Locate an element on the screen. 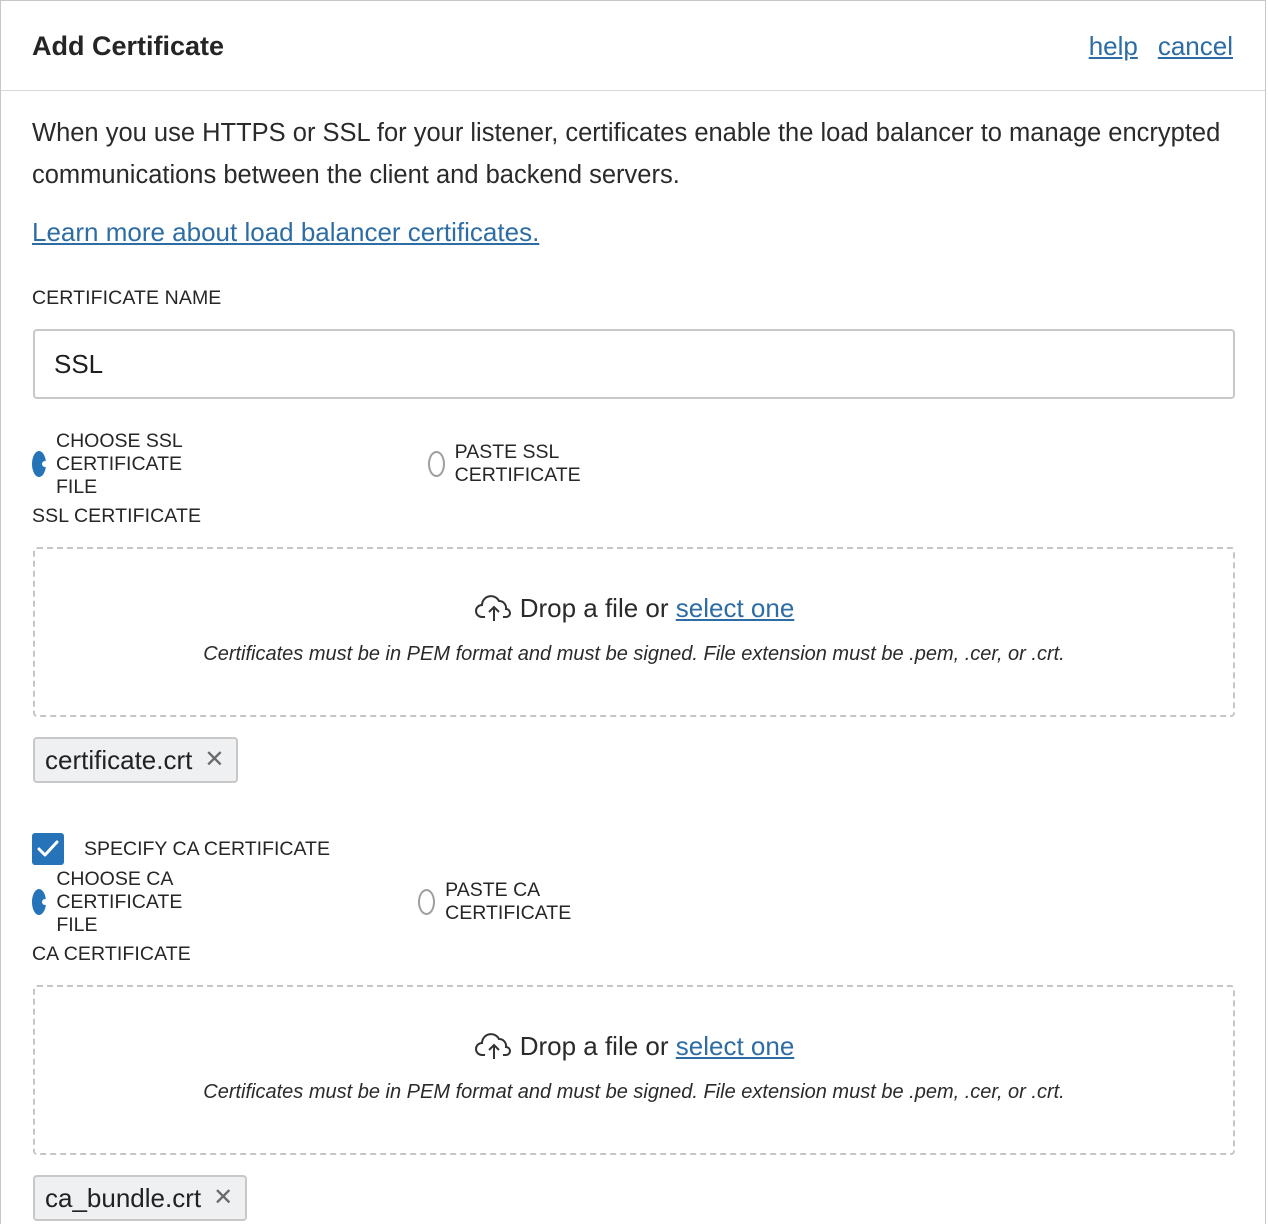 The width and height of the screenshot is (1268, 1224). cancel-link: cancel is located at coordinates (1195, 46).